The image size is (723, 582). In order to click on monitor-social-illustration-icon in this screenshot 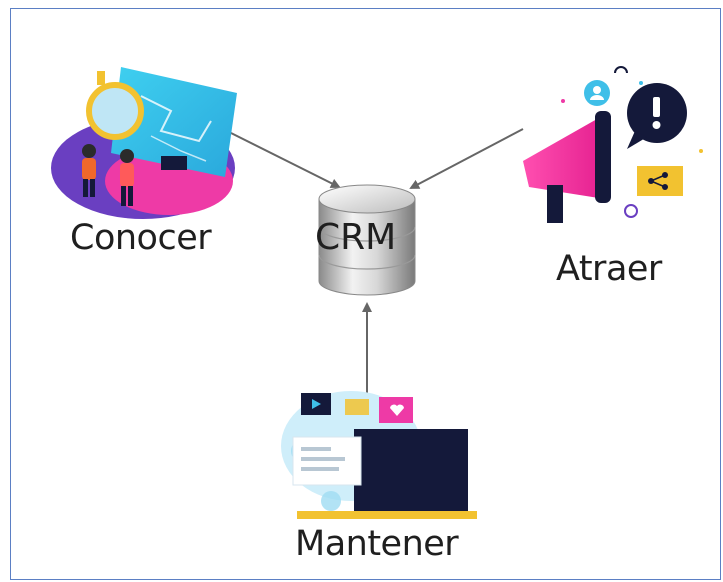, I will do `click(379, 455)`.